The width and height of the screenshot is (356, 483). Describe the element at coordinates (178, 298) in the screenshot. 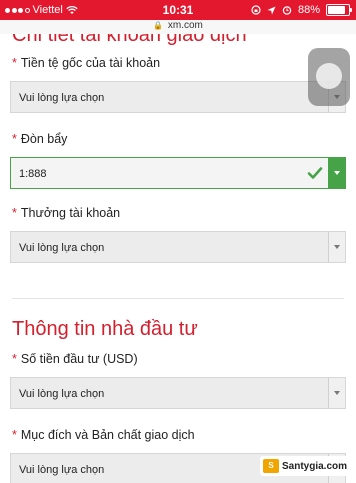

I see `section-divider` at that location.